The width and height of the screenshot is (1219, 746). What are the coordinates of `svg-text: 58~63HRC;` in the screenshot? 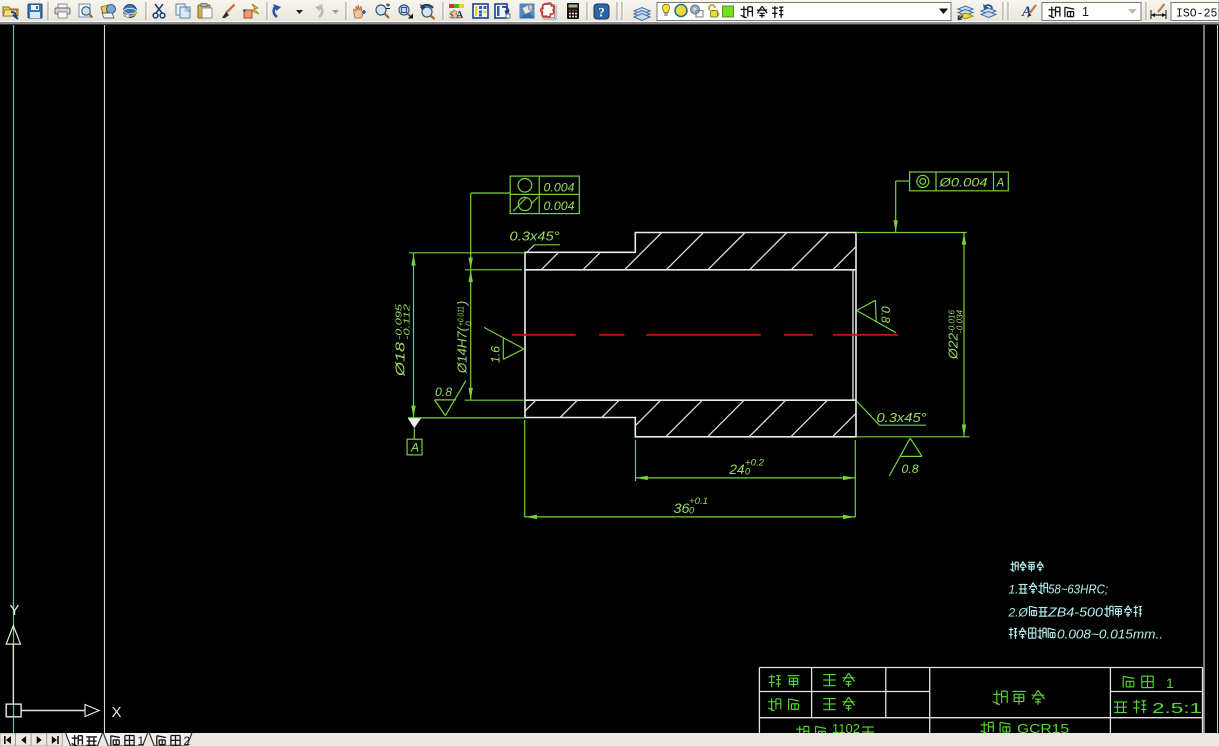 It's located at (1078, 589).